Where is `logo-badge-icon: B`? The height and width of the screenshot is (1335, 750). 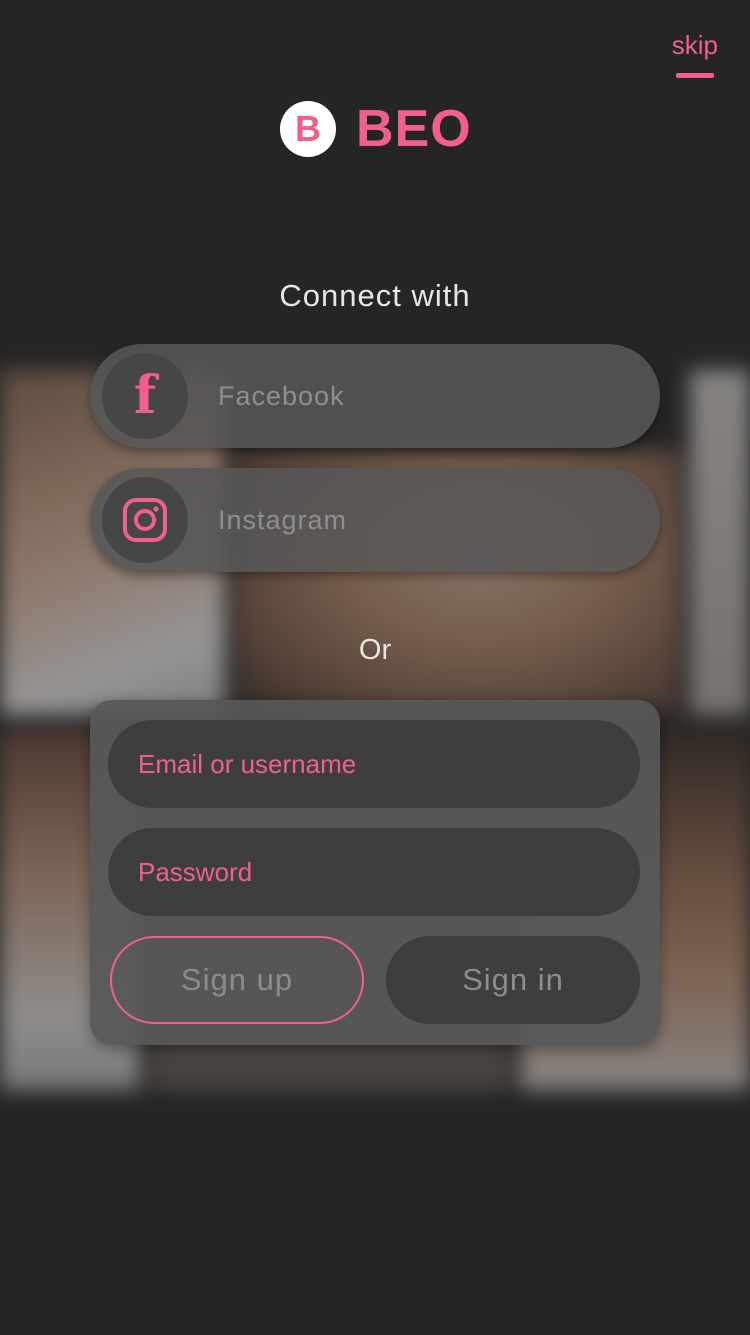 logo-badge-icon: B is located at coordinates (308, 129).